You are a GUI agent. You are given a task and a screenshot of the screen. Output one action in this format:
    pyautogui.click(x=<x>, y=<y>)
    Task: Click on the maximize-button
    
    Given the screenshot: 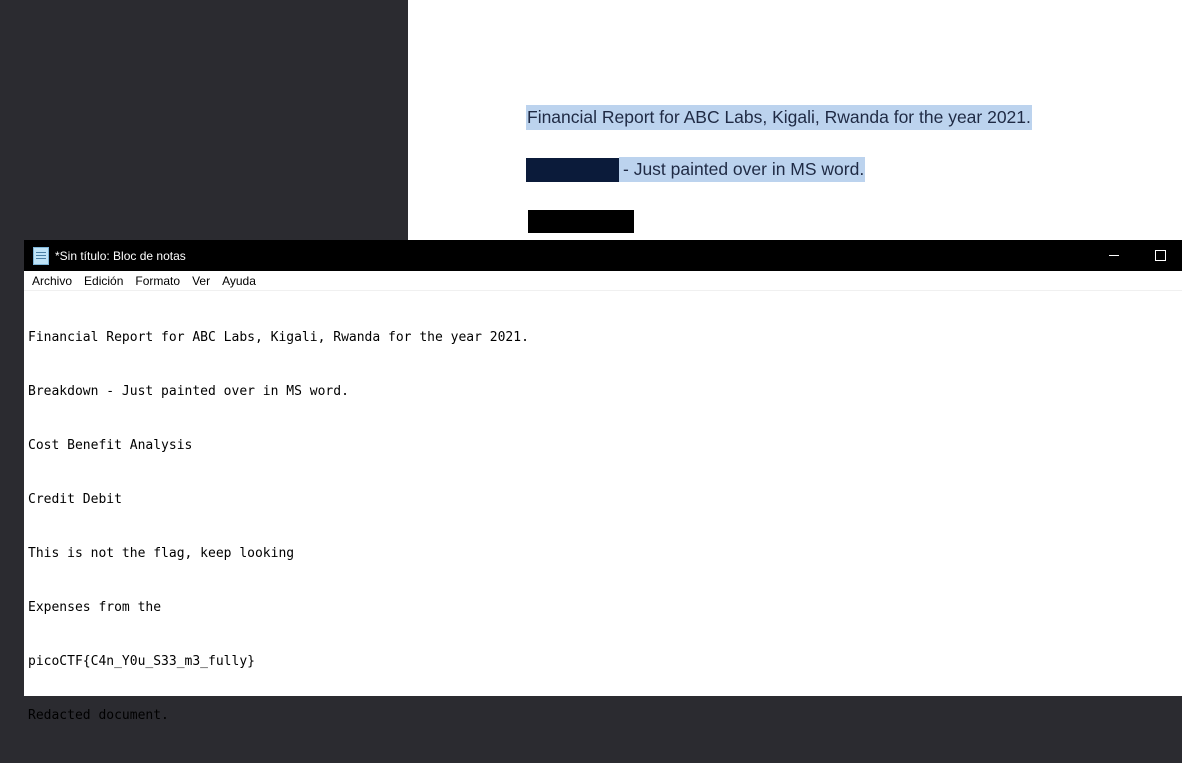 What is the action you would take?
    pyautogui.click(x=1159, y=255)
    